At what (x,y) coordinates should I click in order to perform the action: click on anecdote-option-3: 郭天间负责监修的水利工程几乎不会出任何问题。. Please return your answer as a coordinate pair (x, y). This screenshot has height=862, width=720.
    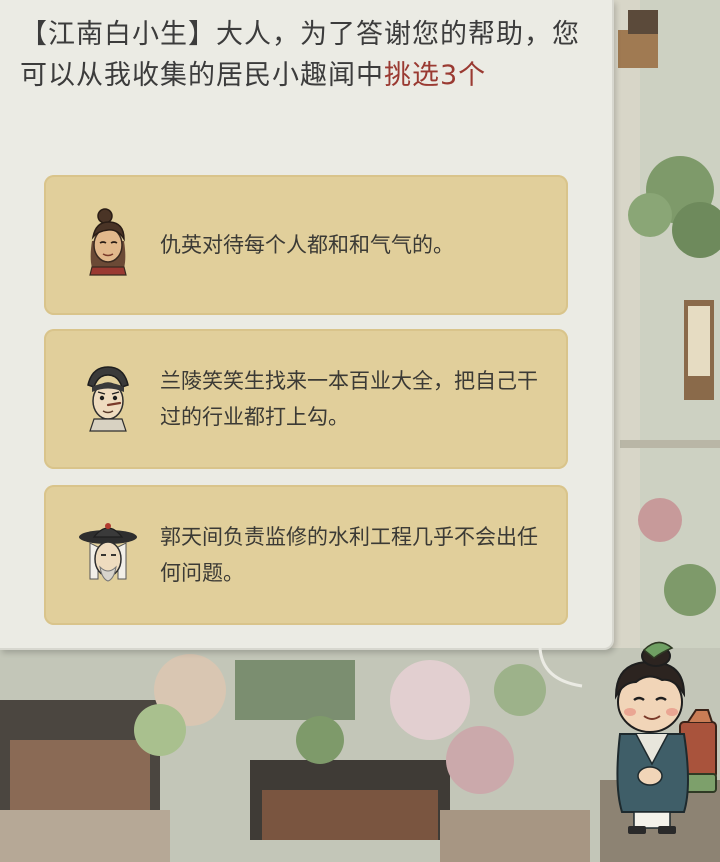
    Looking at the image, I should click on (306, 555).